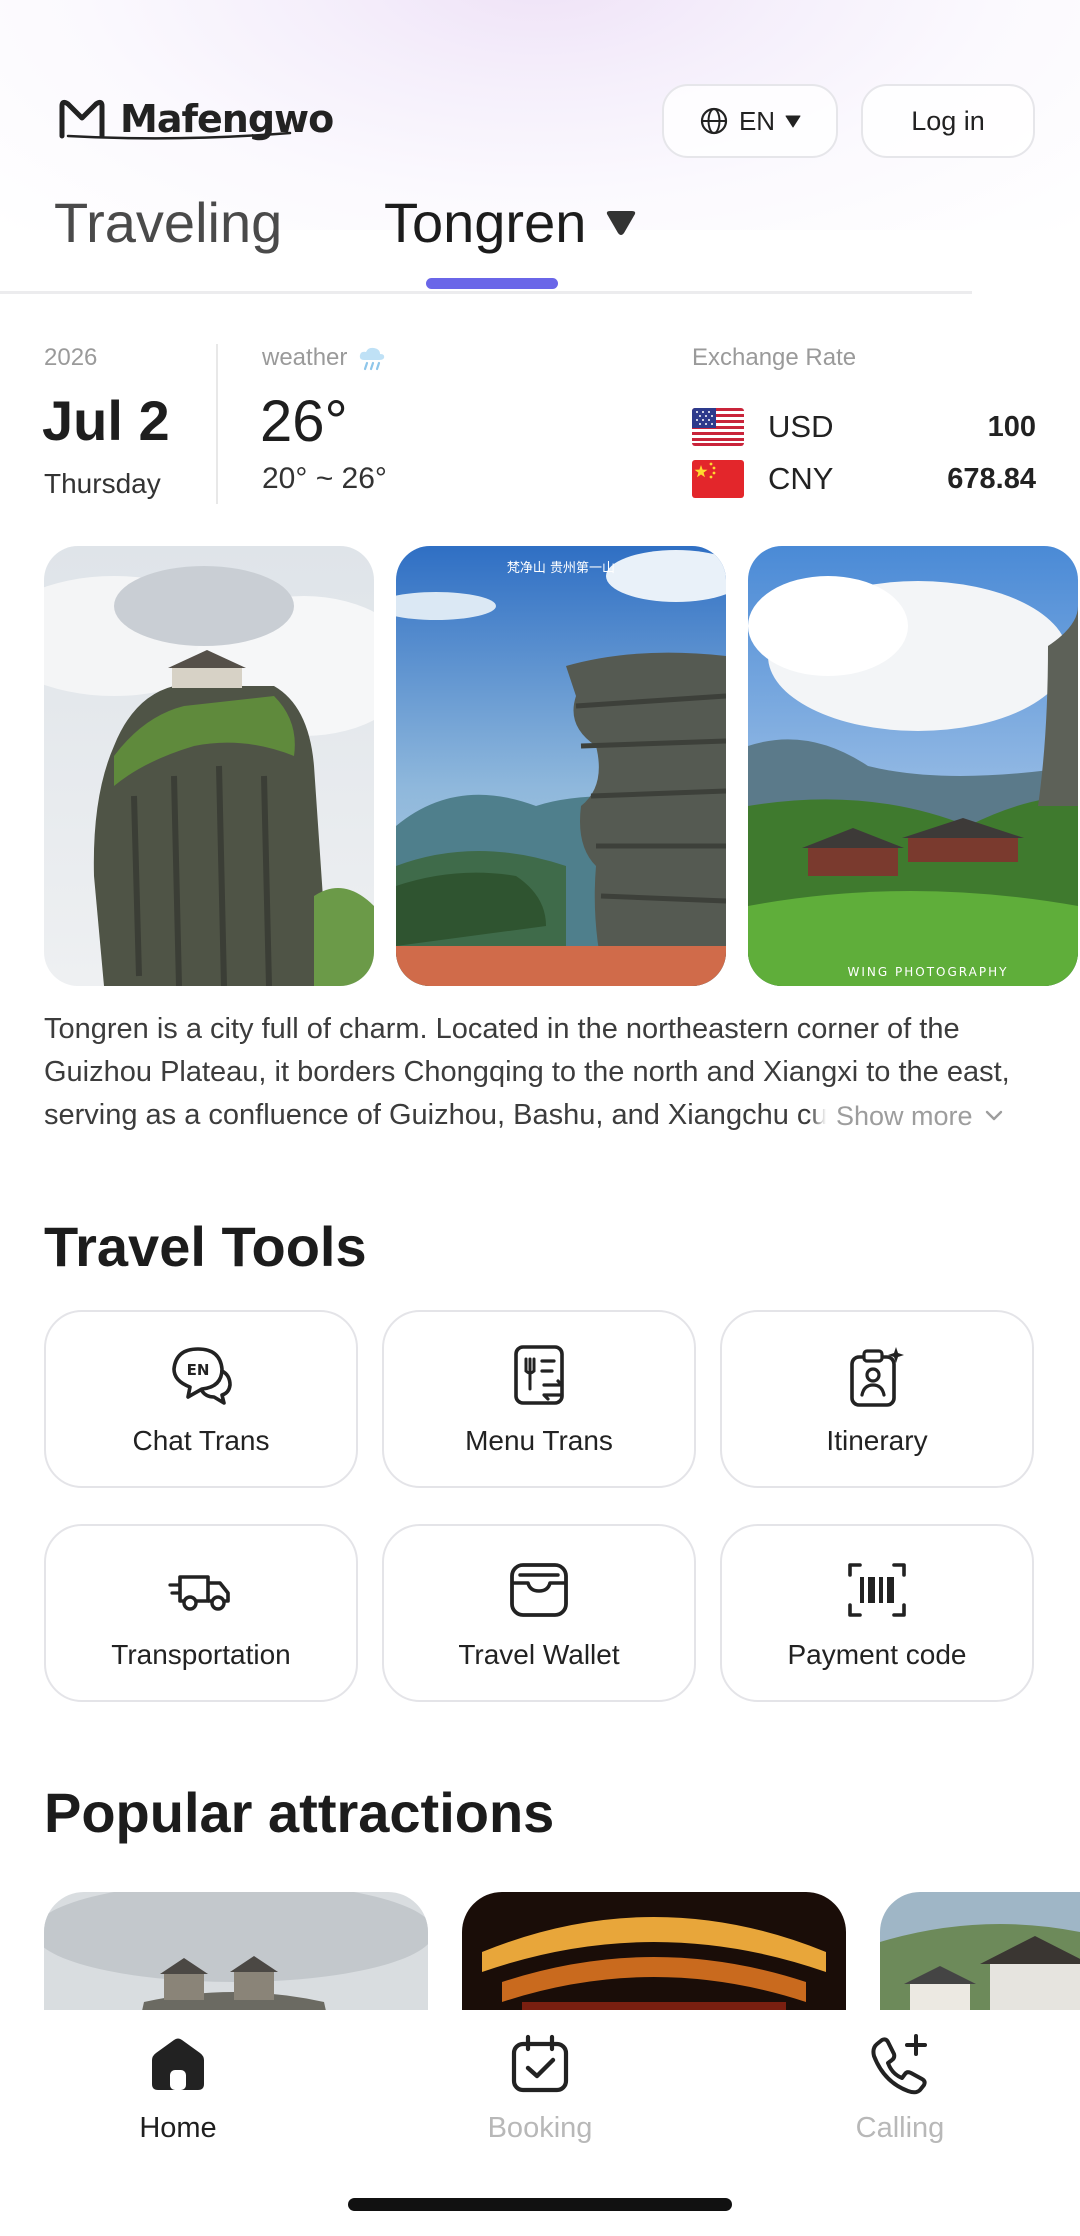  I want to click on phone-plus-icon, so click(899, 2064).